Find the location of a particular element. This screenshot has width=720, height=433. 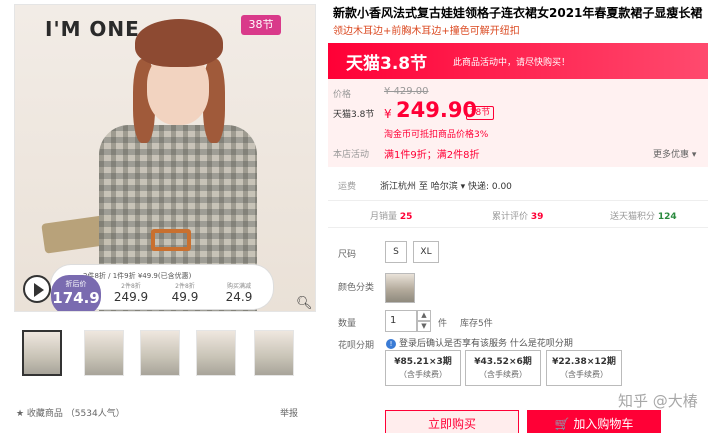

price-tag: 38节 is located at coordinates (480, 113).